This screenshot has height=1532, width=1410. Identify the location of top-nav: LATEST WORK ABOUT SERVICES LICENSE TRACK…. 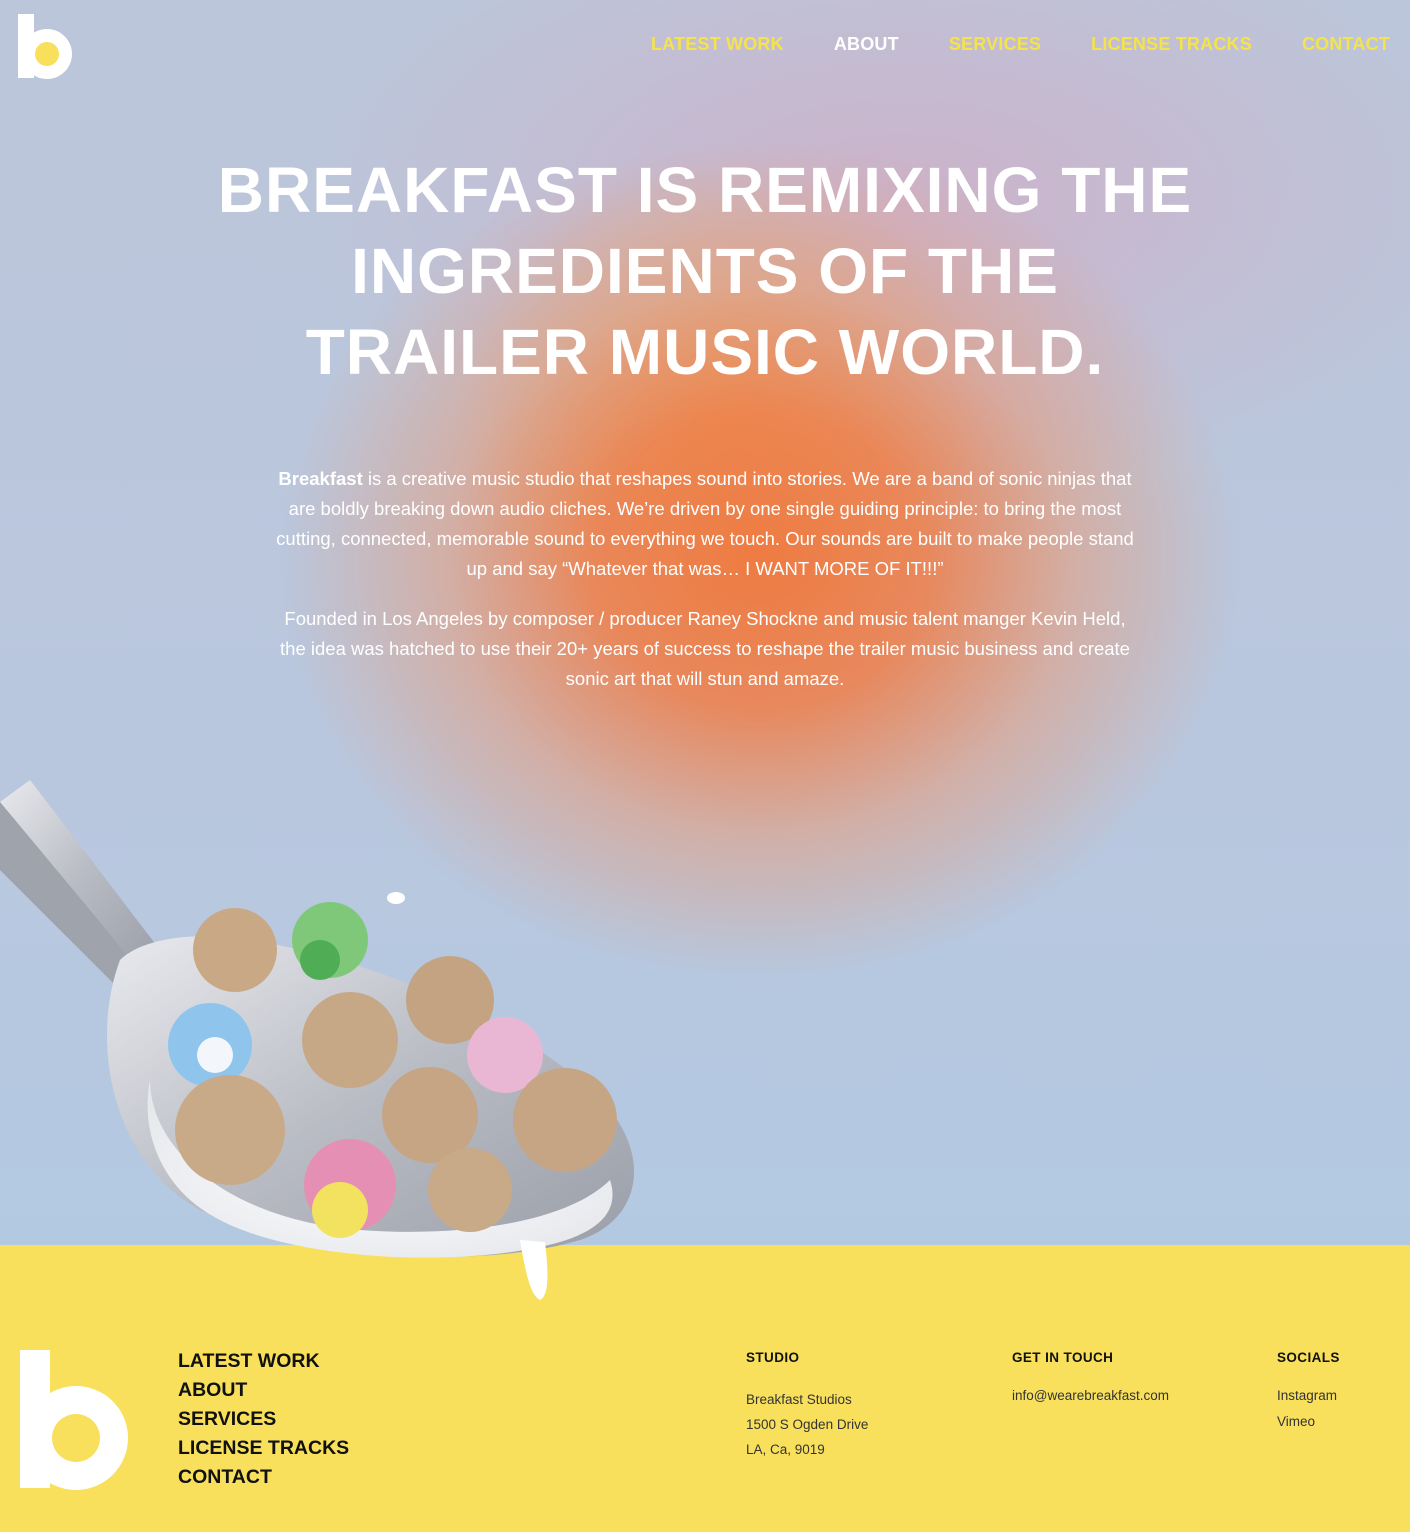
(995, 44).